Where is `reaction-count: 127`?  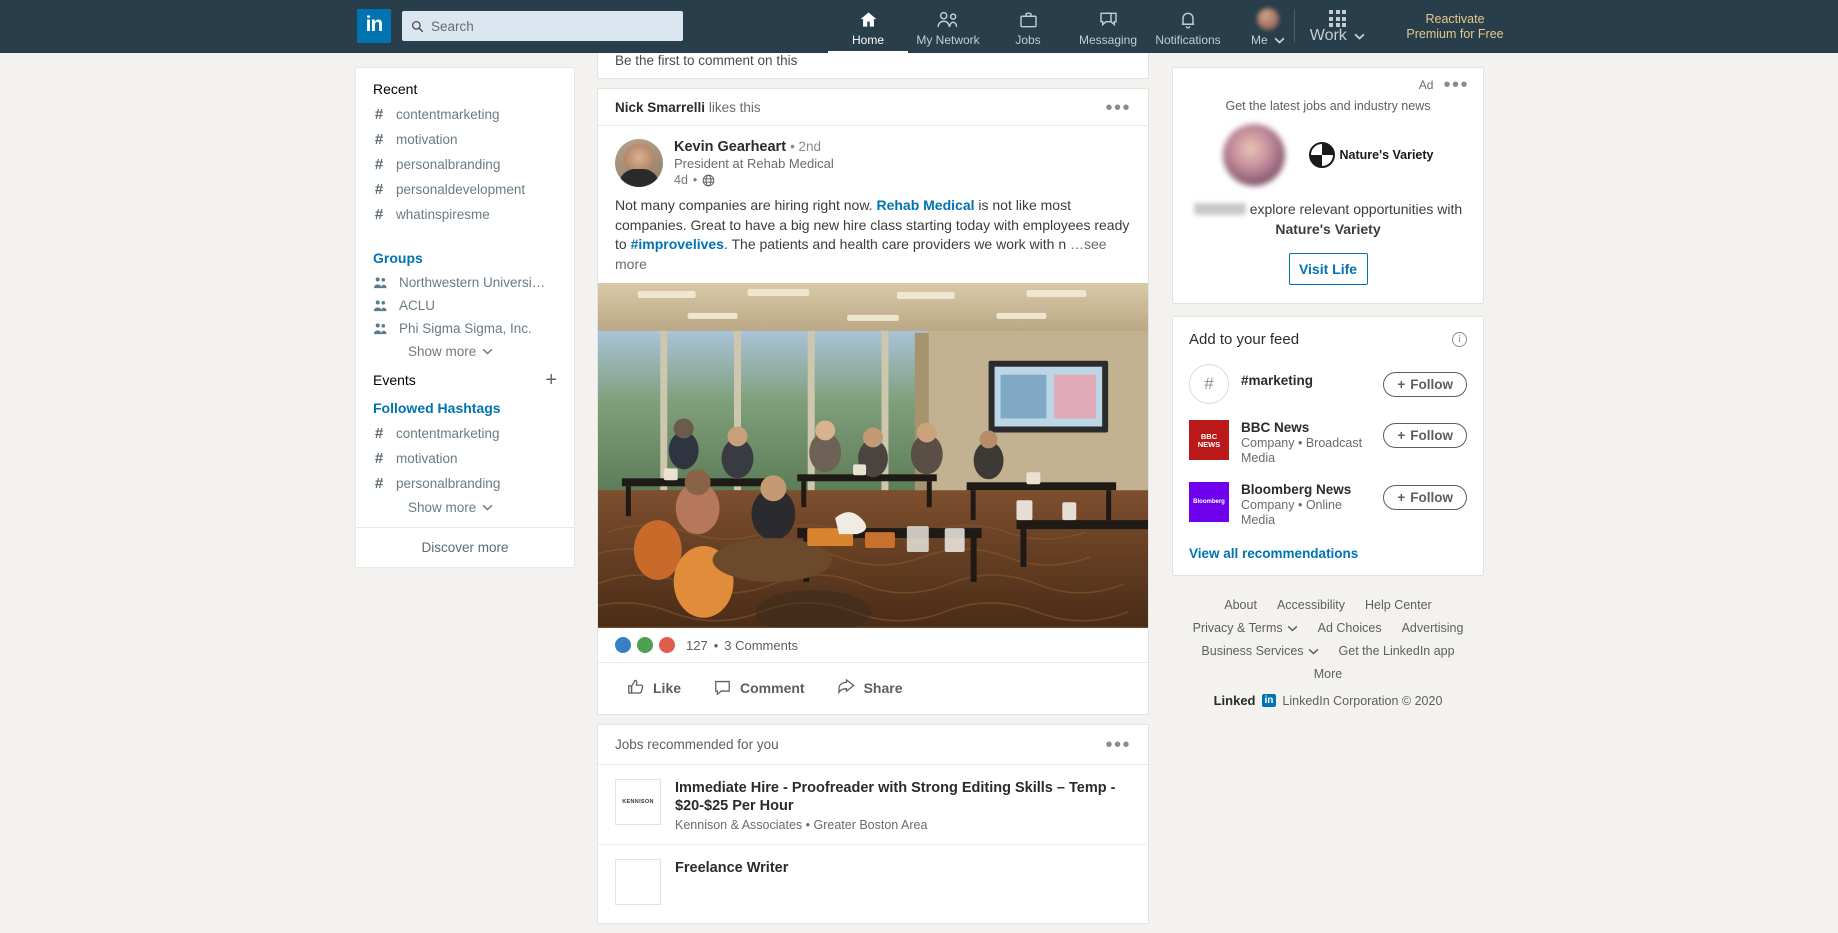 reaction-count: 127 is located at coordinates (697, 645).